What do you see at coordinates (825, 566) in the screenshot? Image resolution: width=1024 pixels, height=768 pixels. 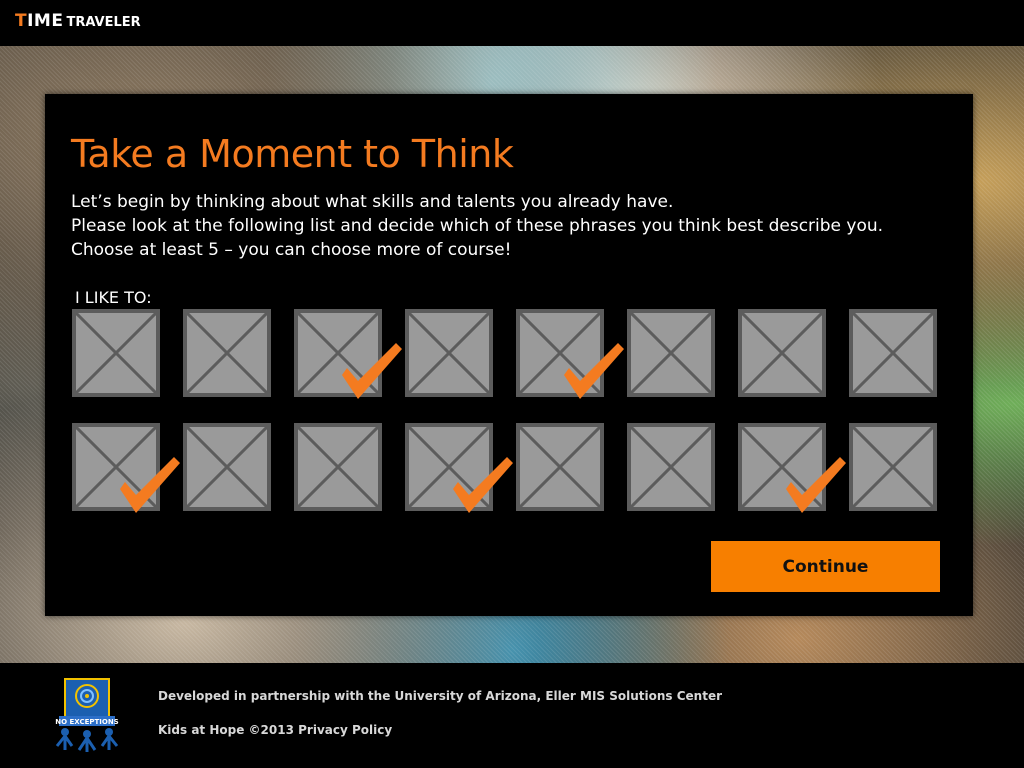 I see `continue-button: Continue` at bounding box center [825, 566].